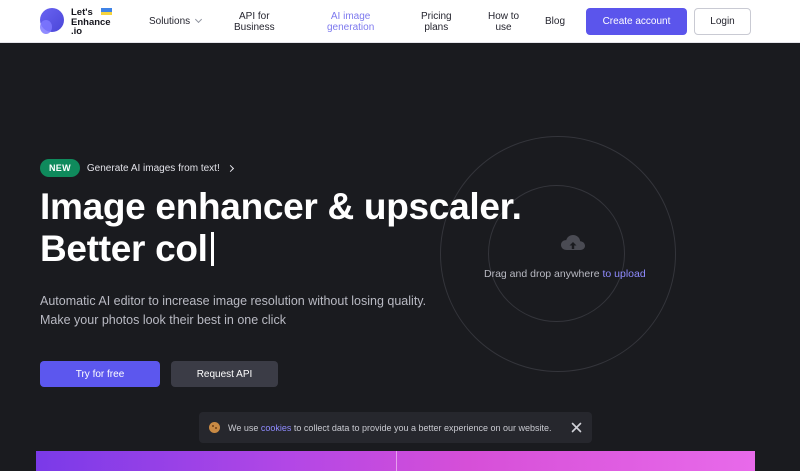  I want to click on typing-cursor, so click(212, 249).